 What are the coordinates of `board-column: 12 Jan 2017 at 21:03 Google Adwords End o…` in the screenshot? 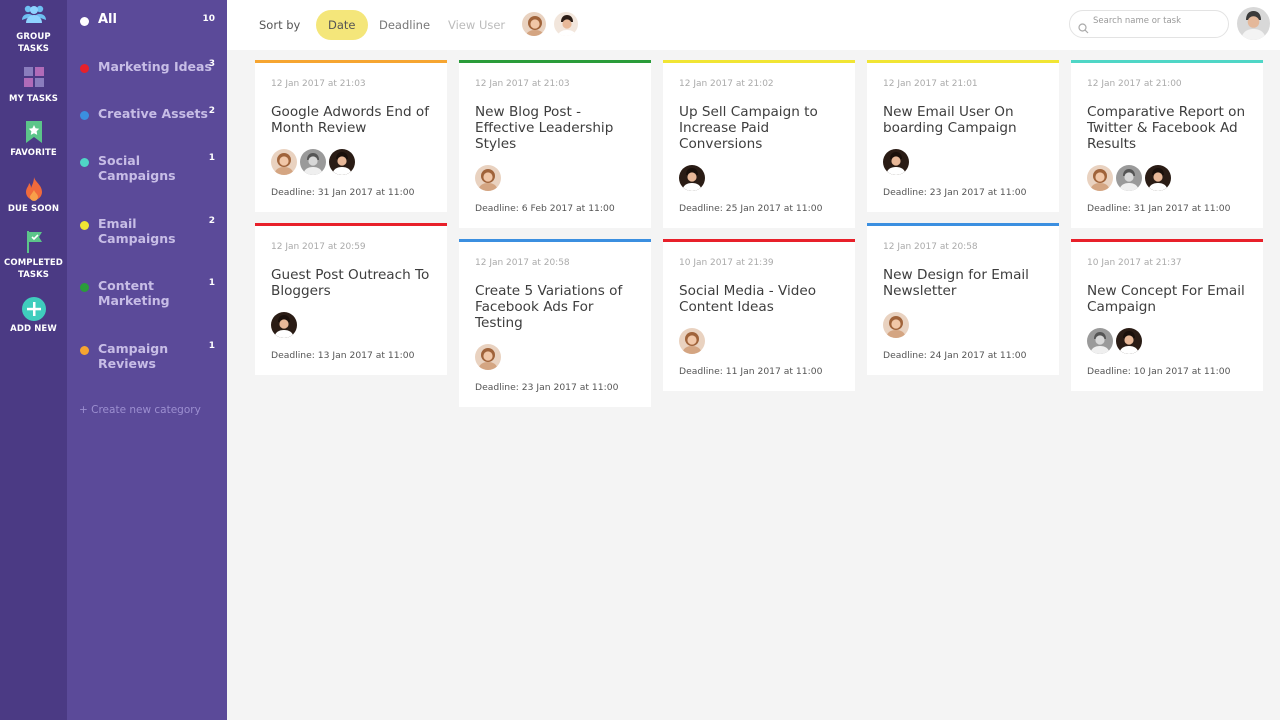 It's located at (351, 223).